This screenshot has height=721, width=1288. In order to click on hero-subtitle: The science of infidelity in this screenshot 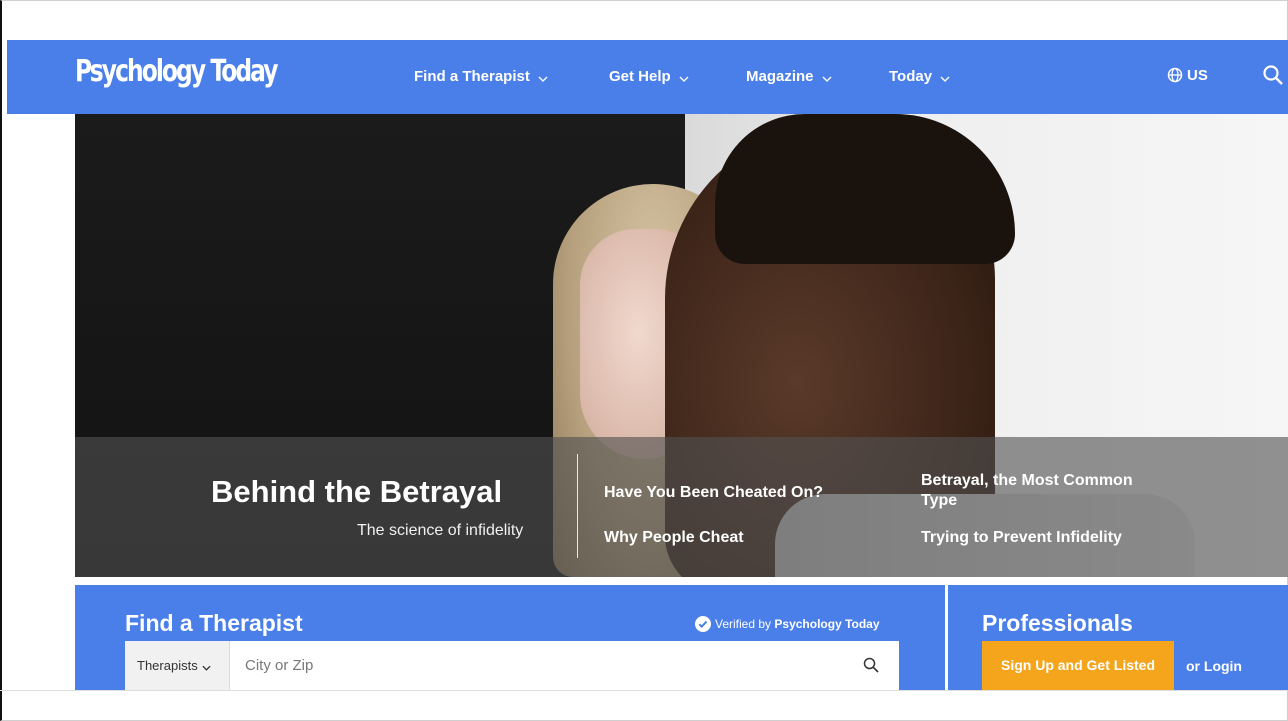, I will do `click(440, 530)`.